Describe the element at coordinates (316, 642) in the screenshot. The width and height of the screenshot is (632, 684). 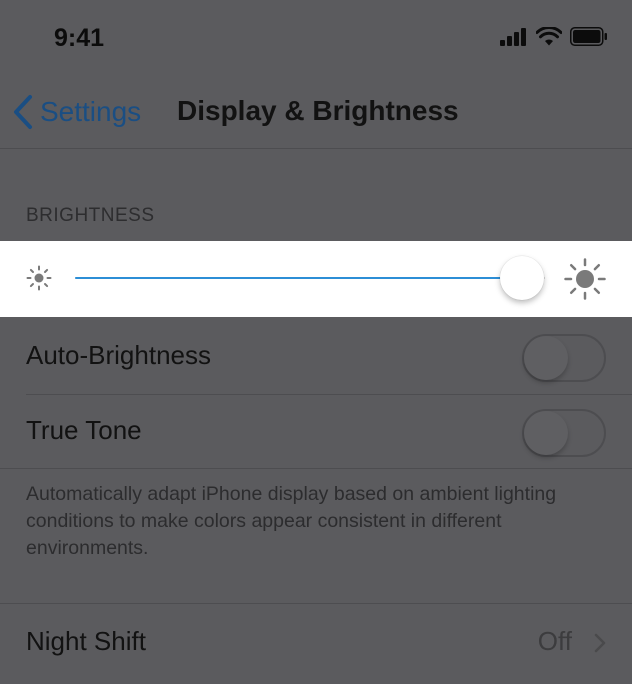
I see `night-shift-row: Night Shift Off` at that location.